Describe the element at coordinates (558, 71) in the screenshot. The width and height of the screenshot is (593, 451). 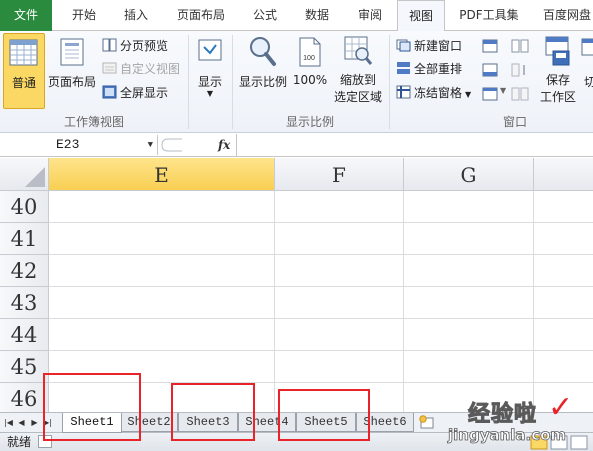
I see `save-workspace-button: 保存 工作区` at that location.